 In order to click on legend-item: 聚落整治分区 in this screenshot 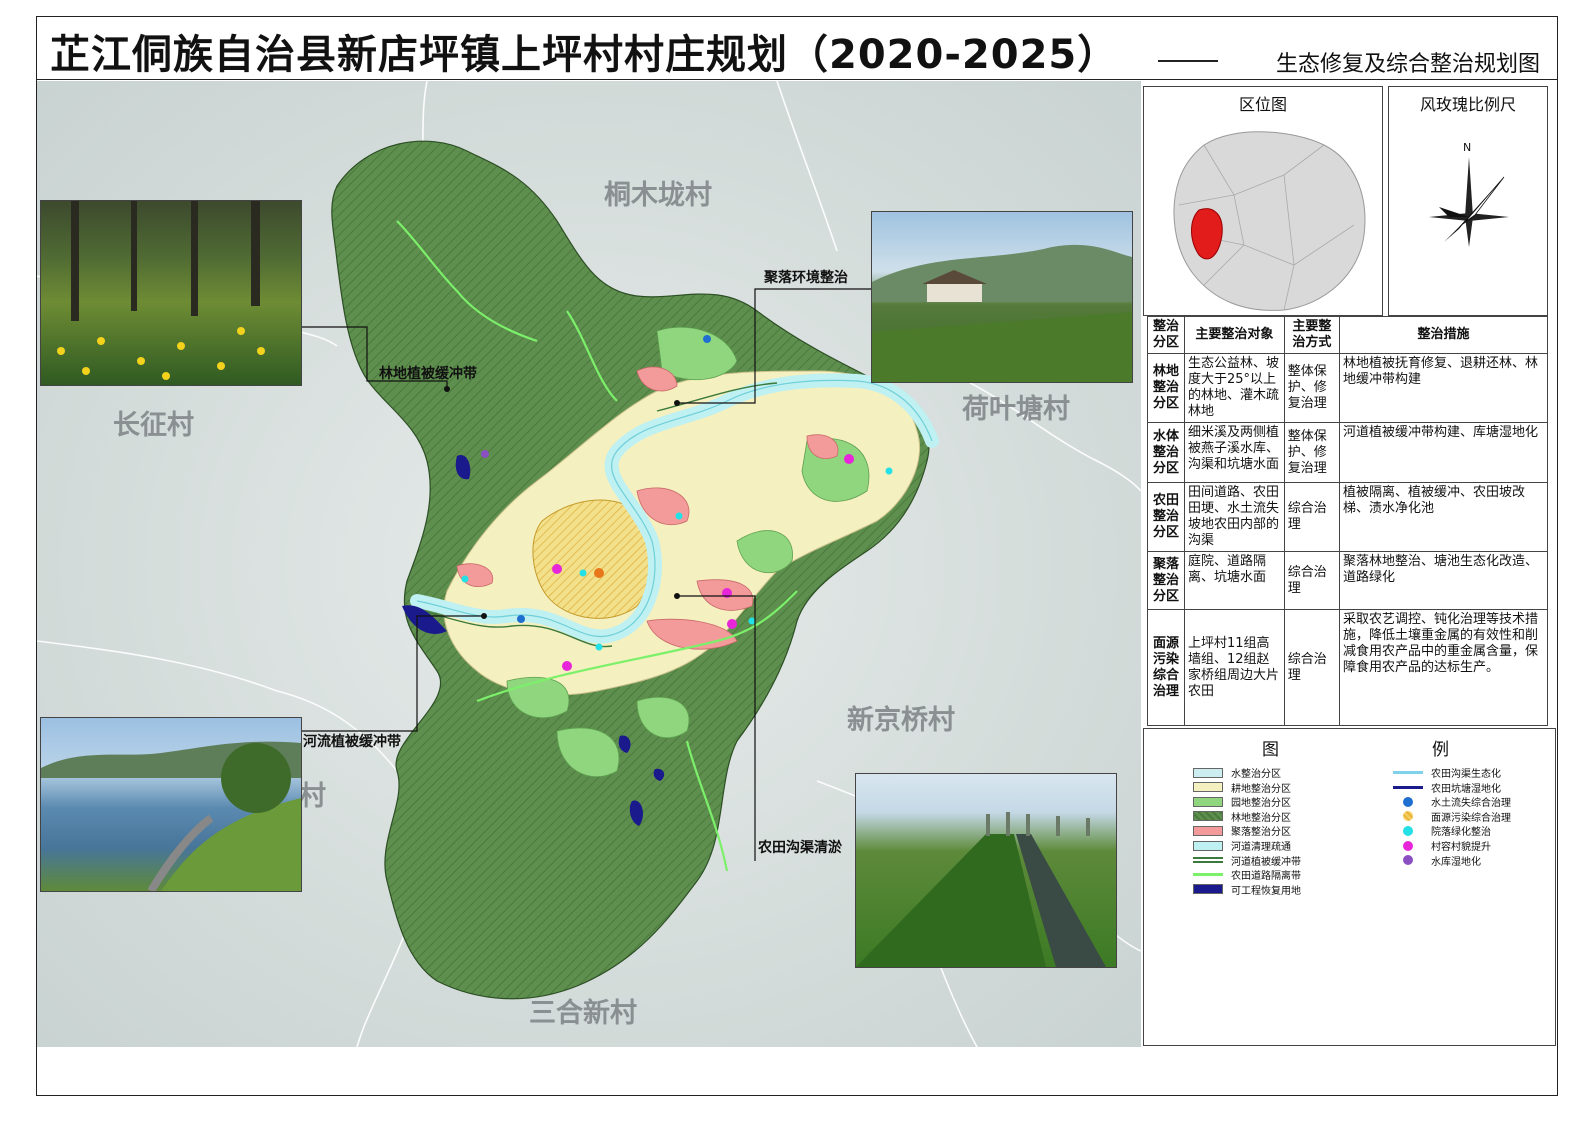, I will do `click(1242, 830)`.